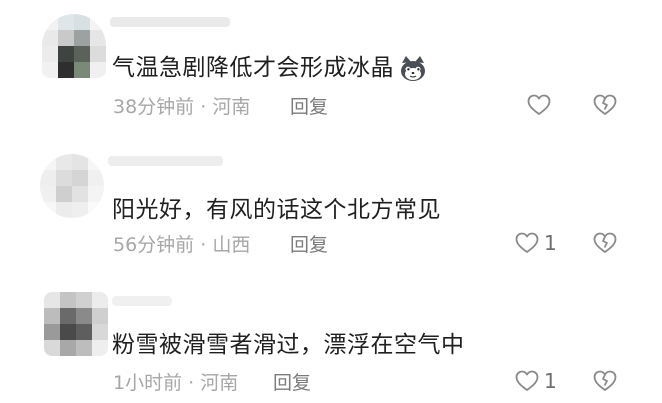 This screenshot has width=662, height=403. I want to click on comment-text: 阳光好，有风的话这个北方常见, so click(276, 207).